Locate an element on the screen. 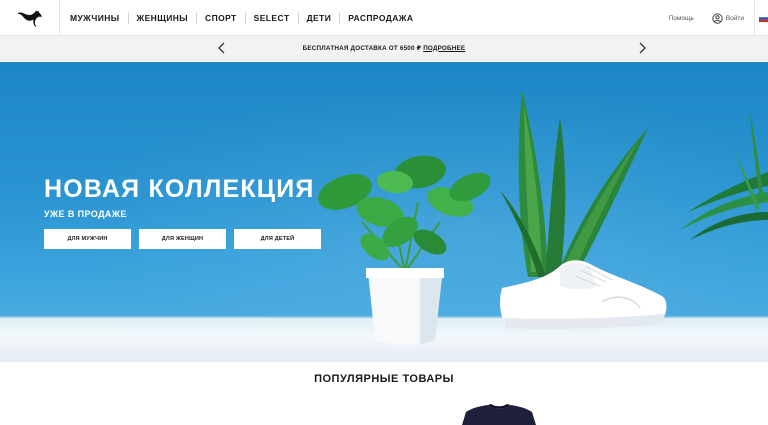 This screenshot has height=425, width=768. chevron-left-icon is located at coordinates (222, 48).